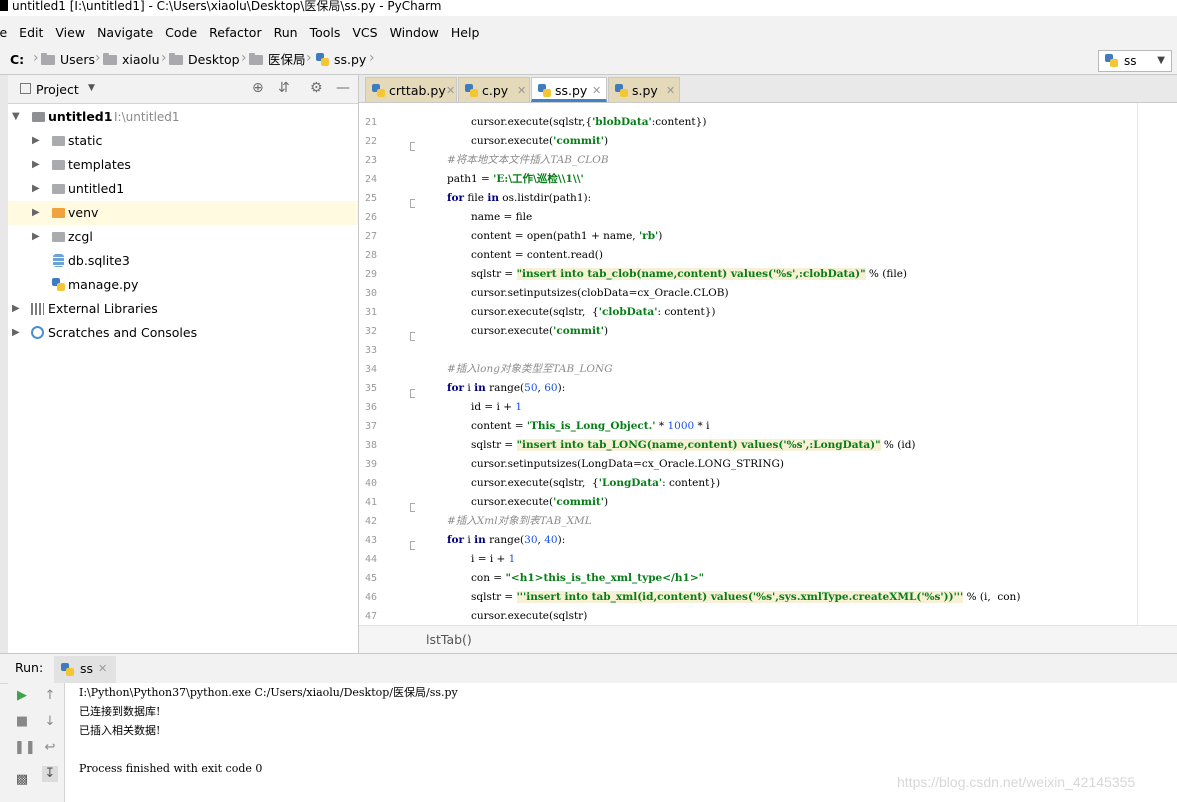 This screenshot has height=802, width=1177. What do you see at coordinates (535, 483) in the screenshot?
I see `code-text: cursor.execute(sqlstr, {` at bounding box center [535, 483].